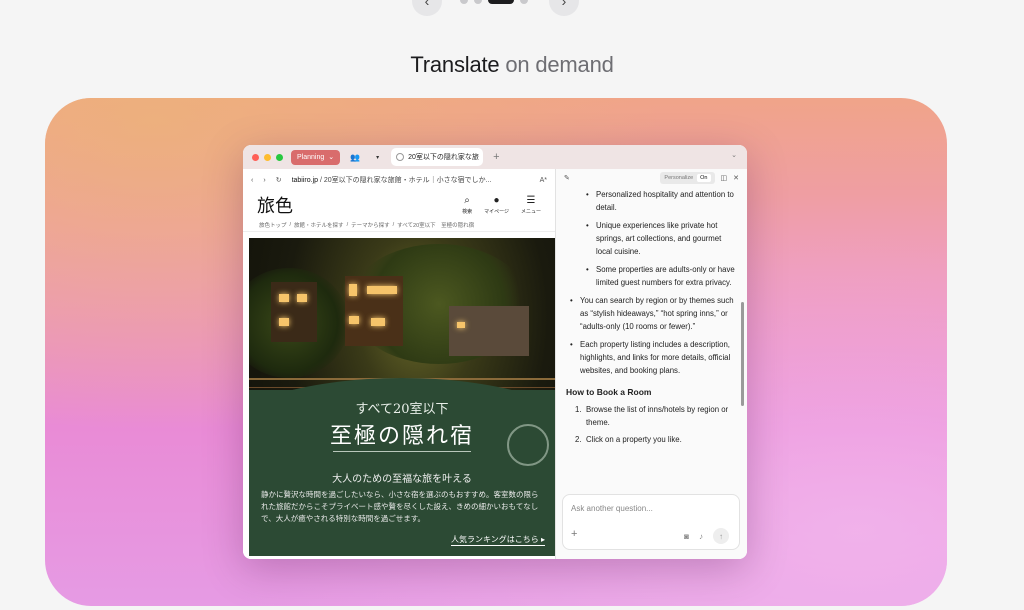 The width and height of the screenshot is (1024, 610). I want to click on site-mypage-button: ● マイページ, so click(496, 204).